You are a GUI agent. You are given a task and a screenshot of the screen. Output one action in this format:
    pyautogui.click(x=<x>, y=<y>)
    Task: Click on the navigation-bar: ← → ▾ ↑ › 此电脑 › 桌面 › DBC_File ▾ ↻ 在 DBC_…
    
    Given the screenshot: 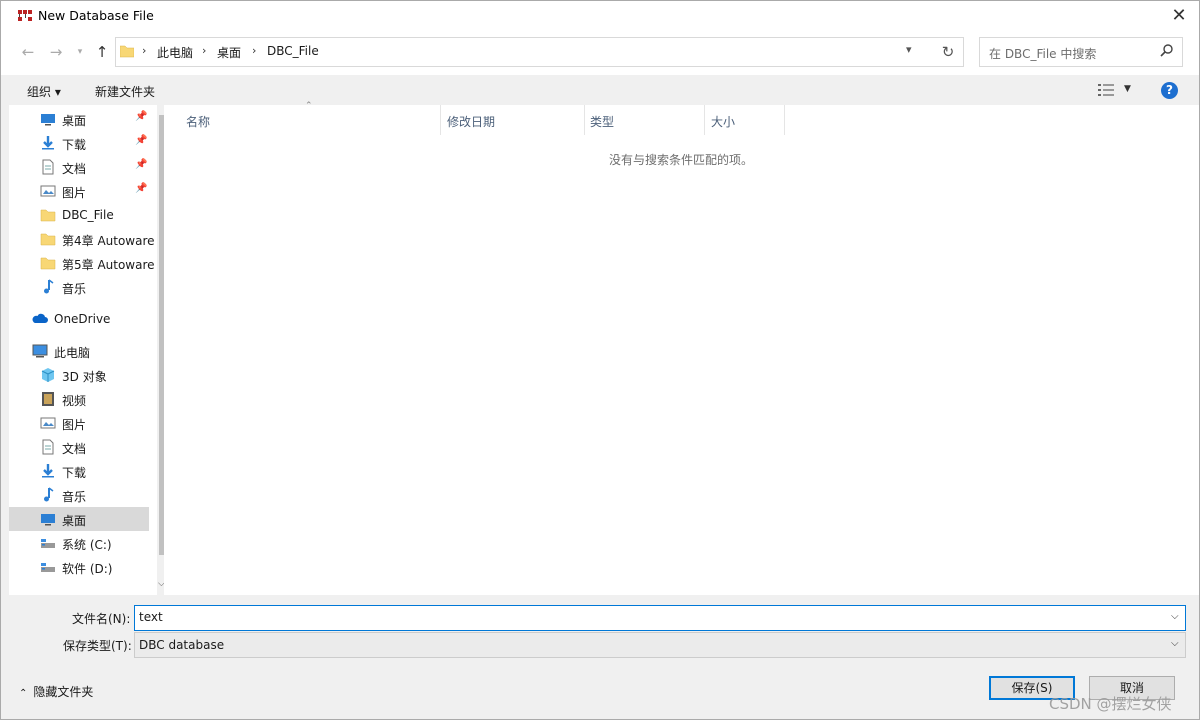 What is the action you would take?
    pyautogui.click(x=600, y=53)
    